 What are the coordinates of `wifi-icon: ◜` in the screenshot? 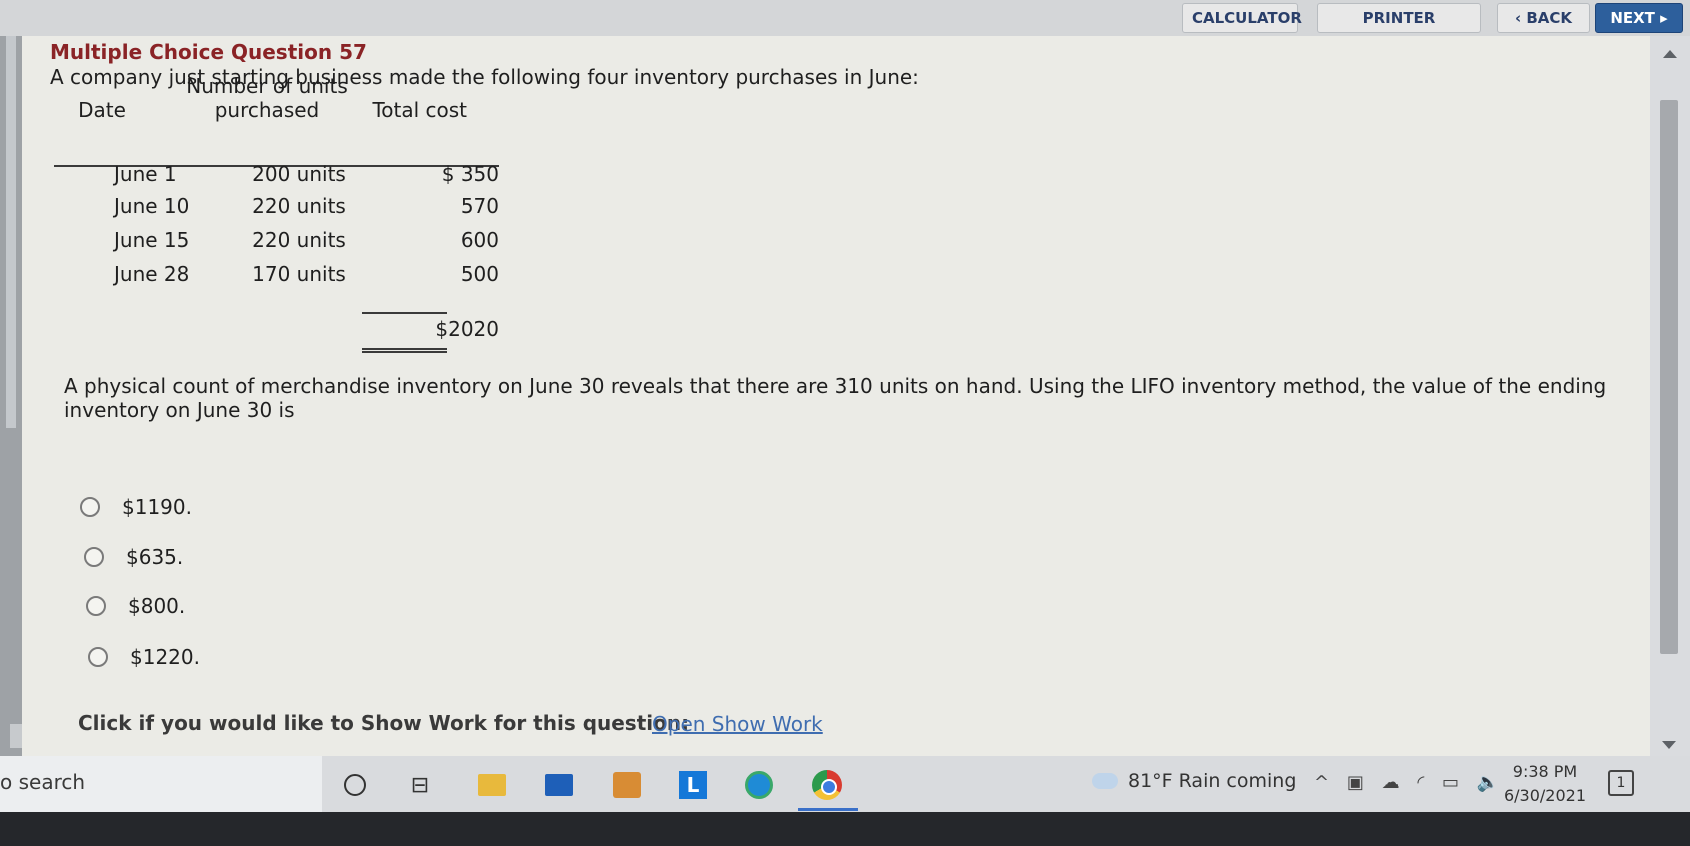 It's located at (1420, 782).